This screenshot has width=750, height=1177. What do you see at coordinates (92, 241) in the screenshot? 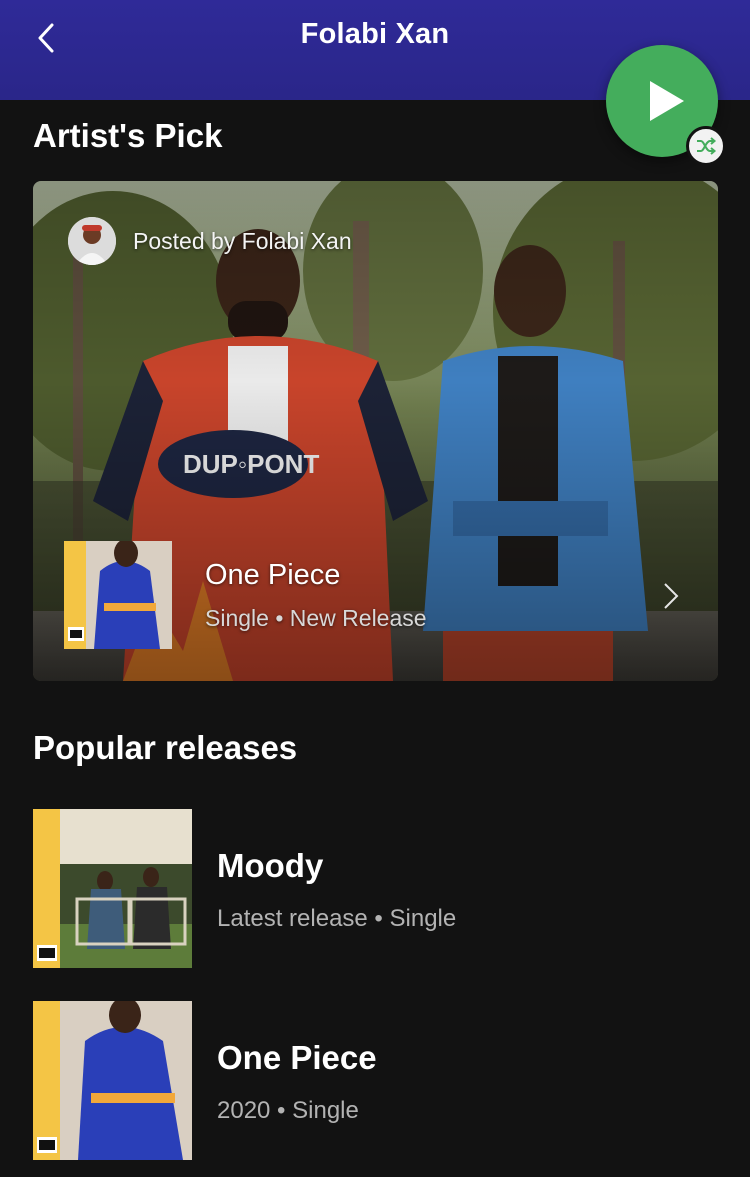
I see `avatar` at bounding box center [92, 241].